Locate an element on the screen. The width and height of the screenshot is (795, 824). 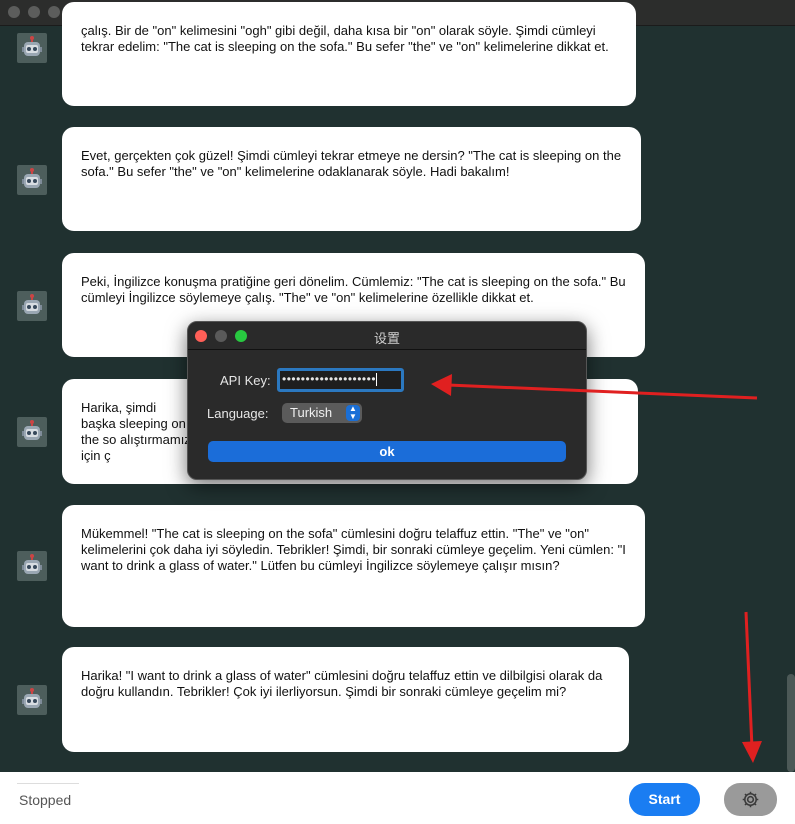
gear-icon is located at coordinates (750, 799).